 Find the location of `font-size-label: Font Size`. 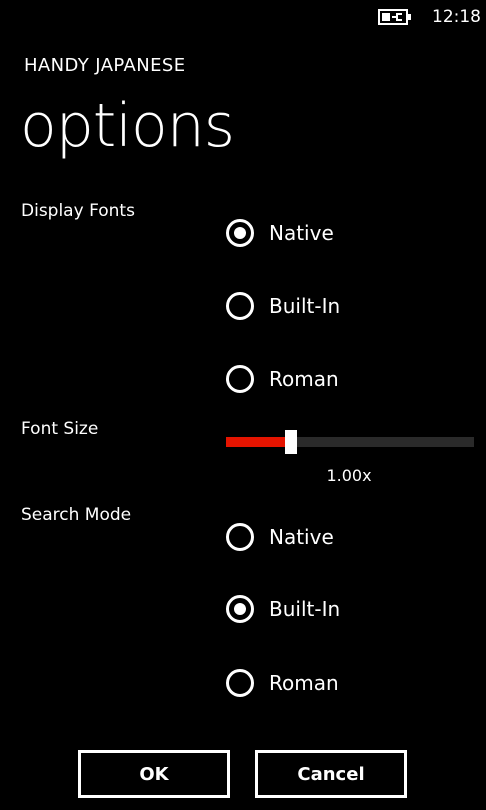

font-size-label: Font Size is located at coordinates (60, 429).